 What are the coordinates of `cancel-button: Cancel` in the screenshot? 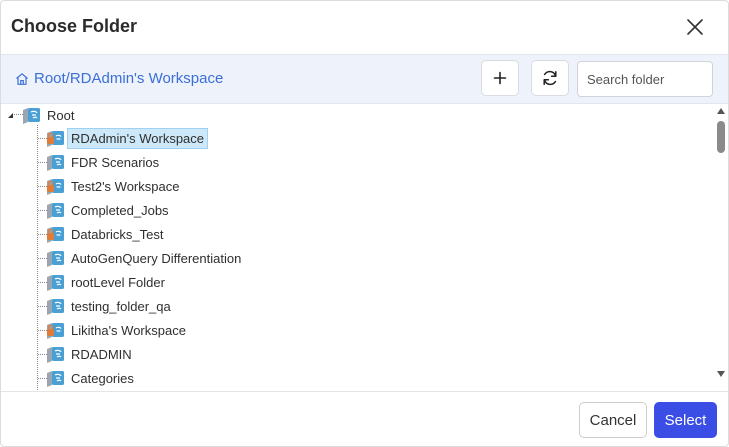 It's located at (613, 420).